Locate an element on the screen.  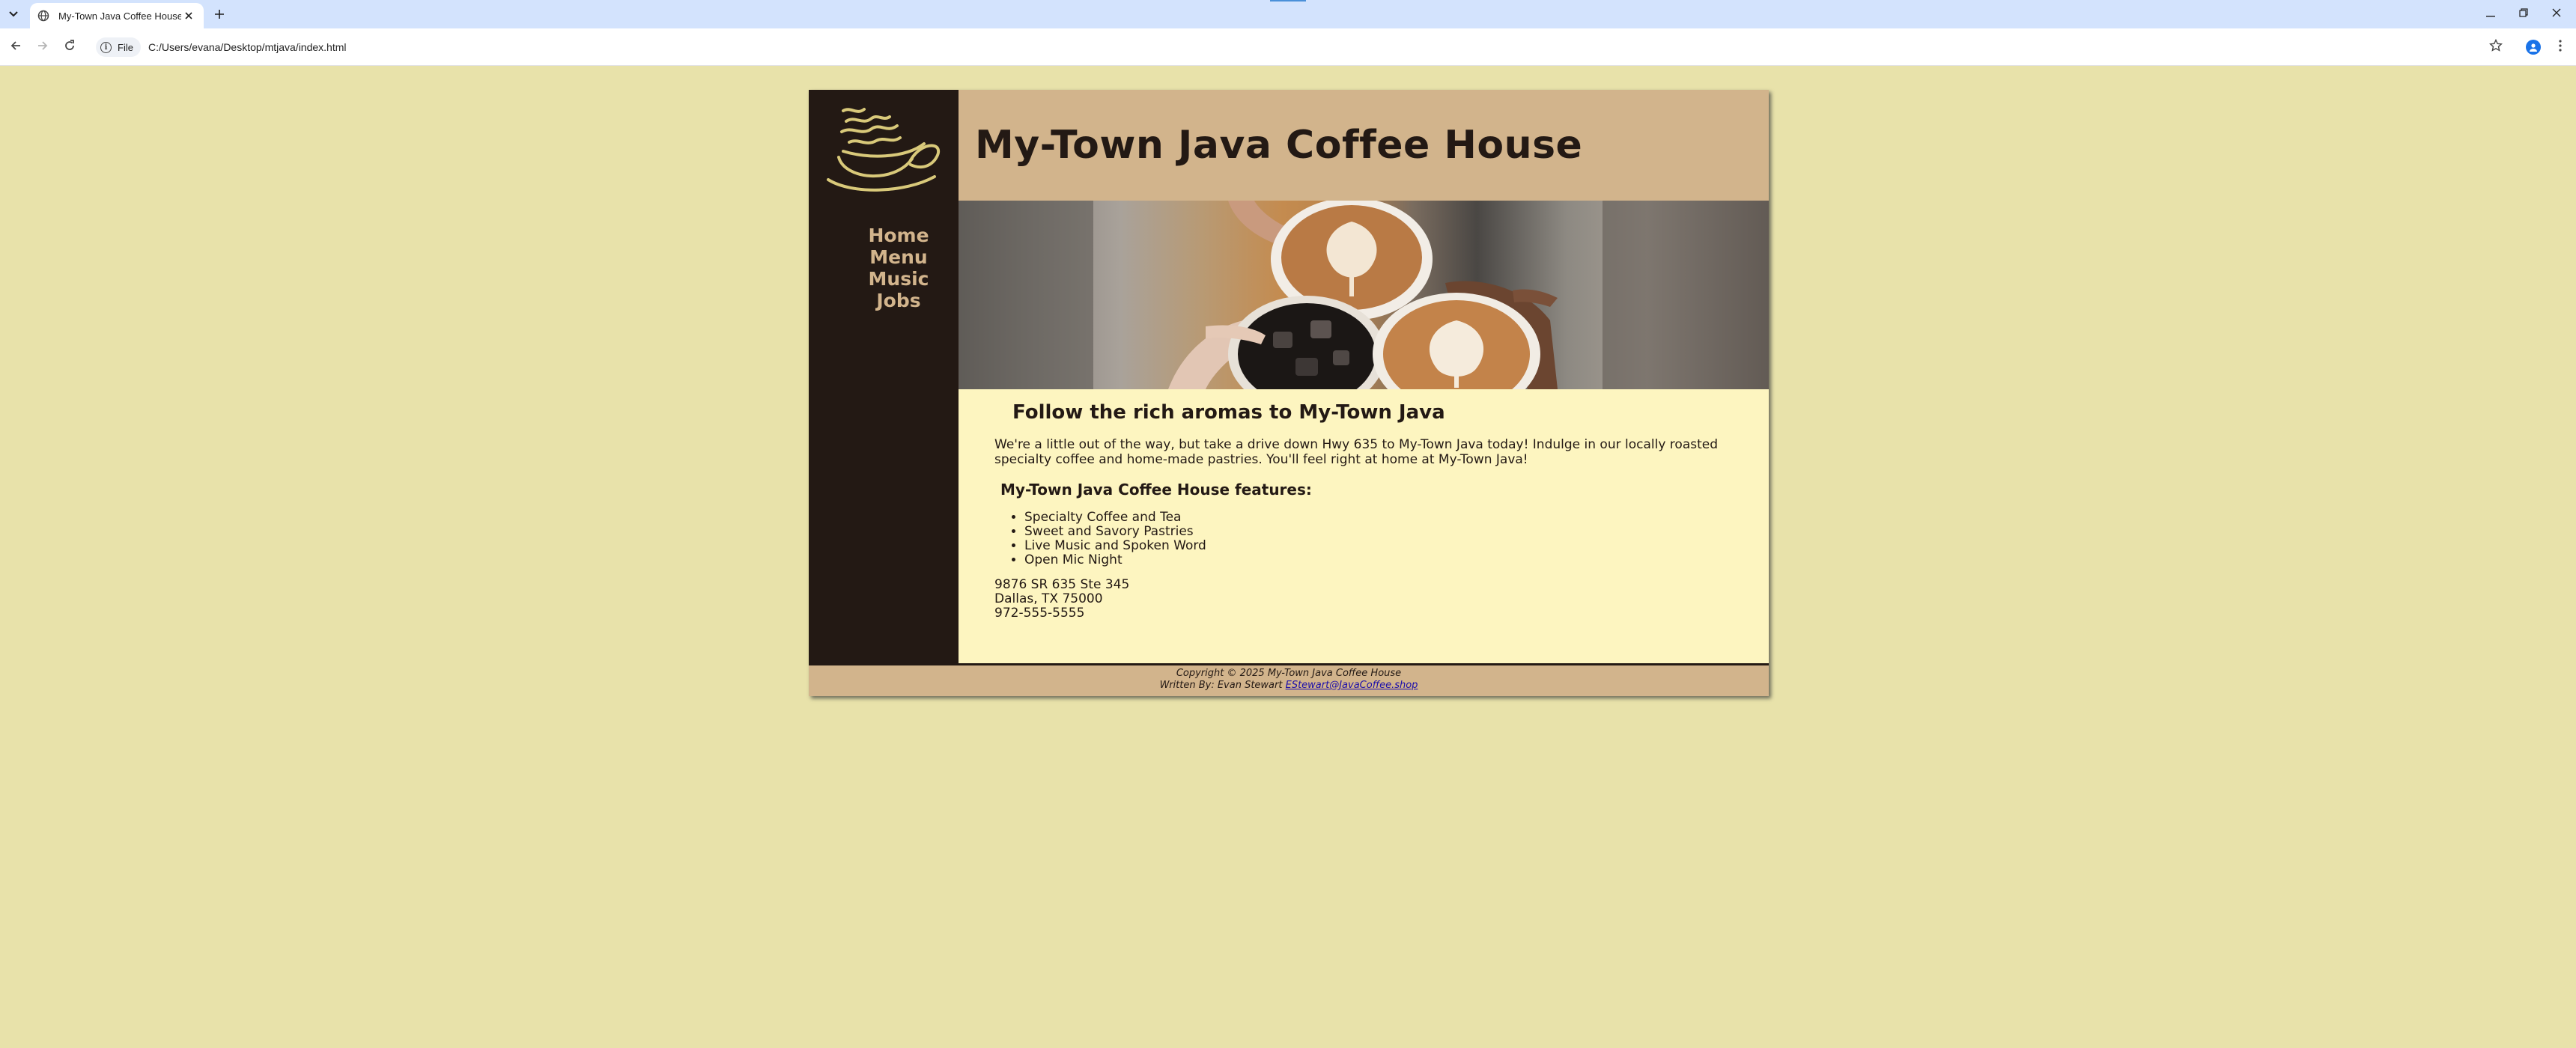
back-button is located at coordinates (15, 47).